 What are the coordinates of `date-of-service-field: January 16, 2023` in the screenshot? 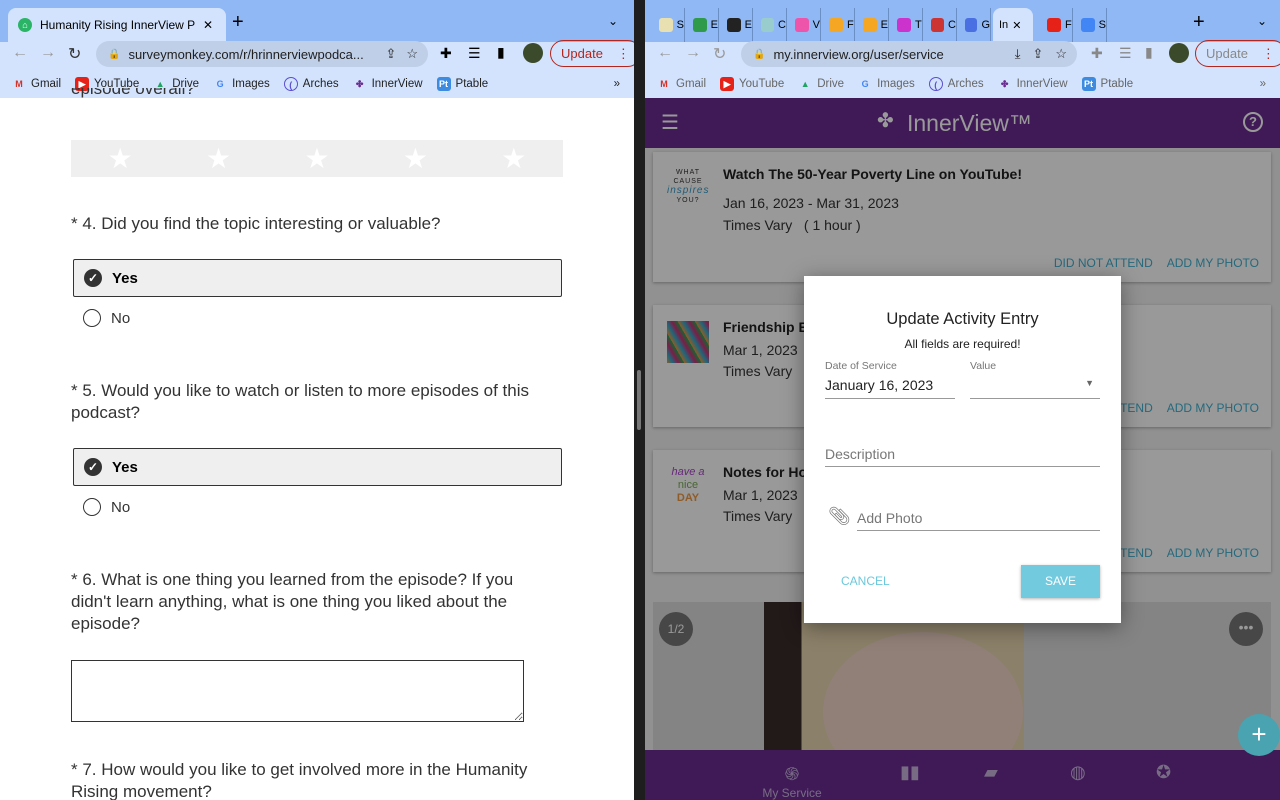 It's located at (879, 385).